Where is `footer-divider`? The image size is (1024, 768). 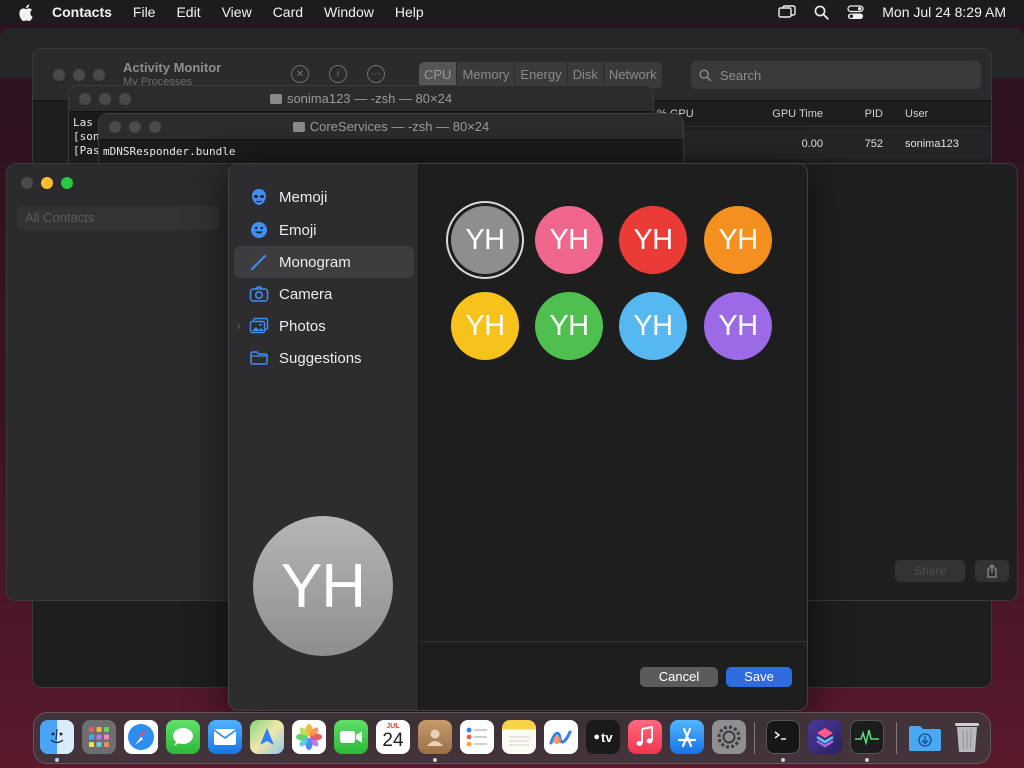 footer-divider is located at coordinates (613, 641).